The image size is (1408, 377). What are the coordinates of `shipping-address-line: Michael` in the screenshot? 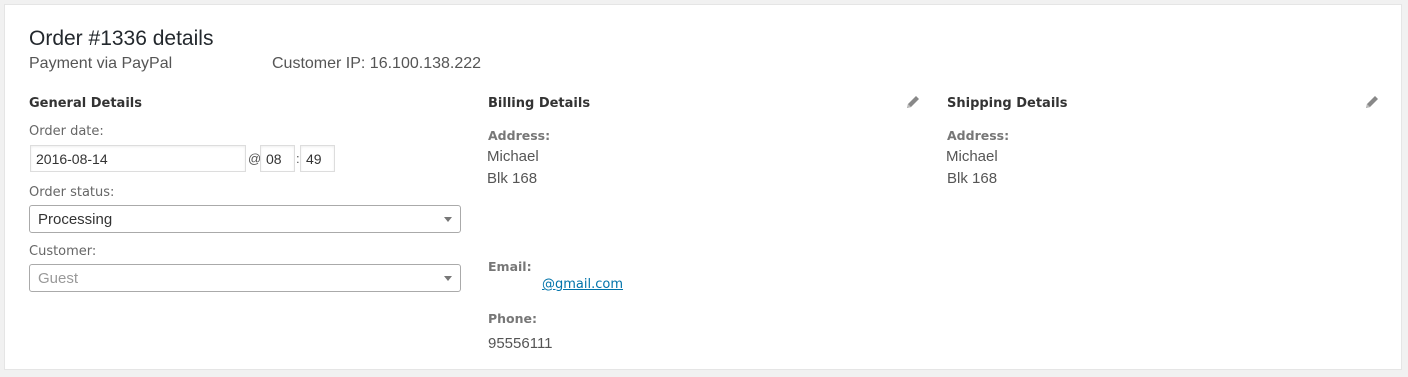 It's located at (972, 156).